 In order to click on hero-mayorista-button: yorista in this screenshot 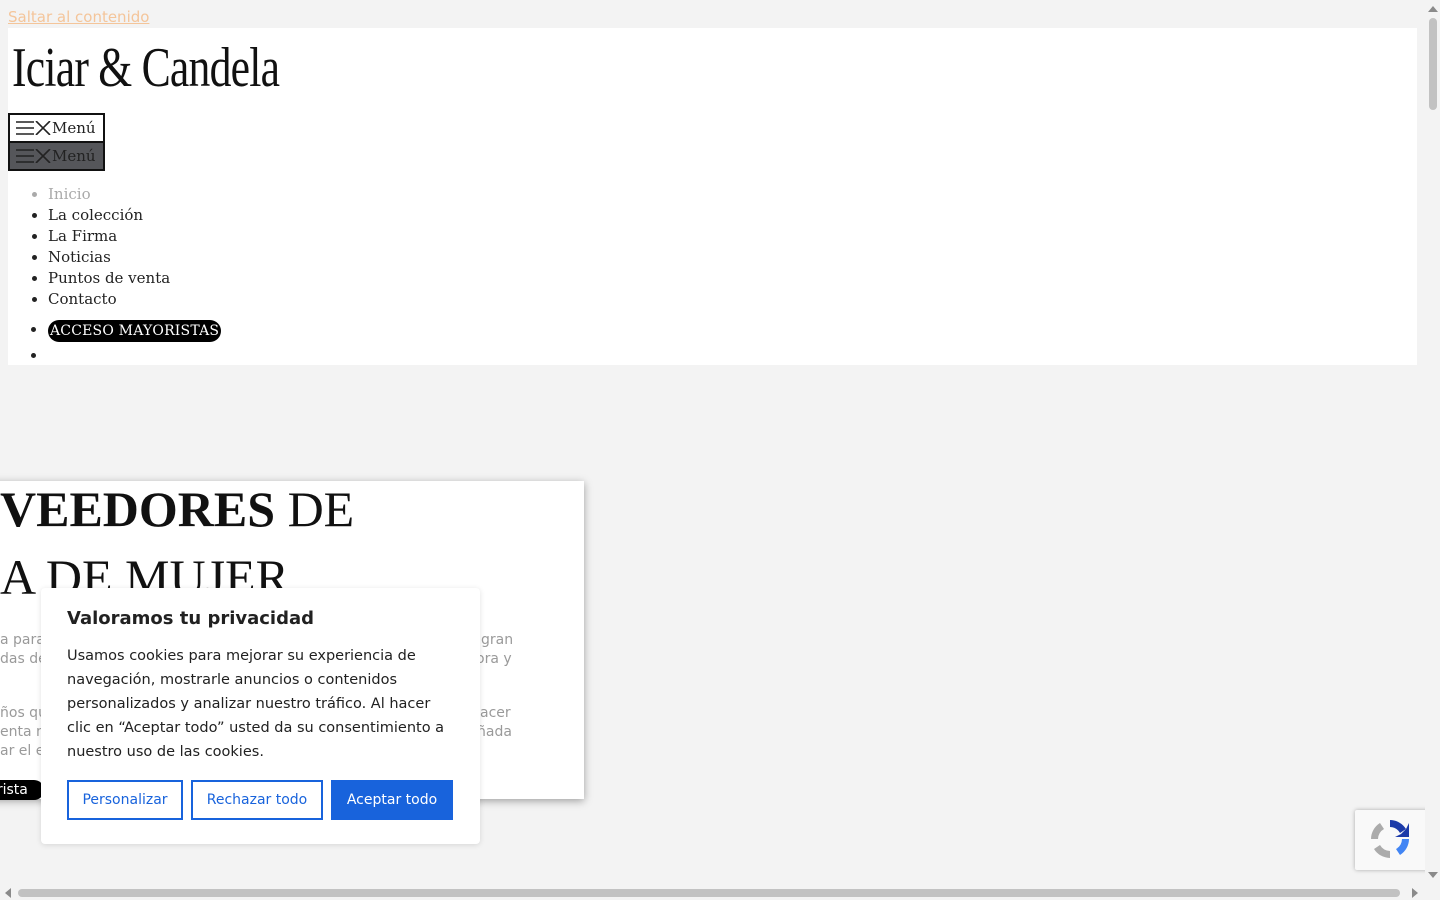, I will do `click(22, 790)`.